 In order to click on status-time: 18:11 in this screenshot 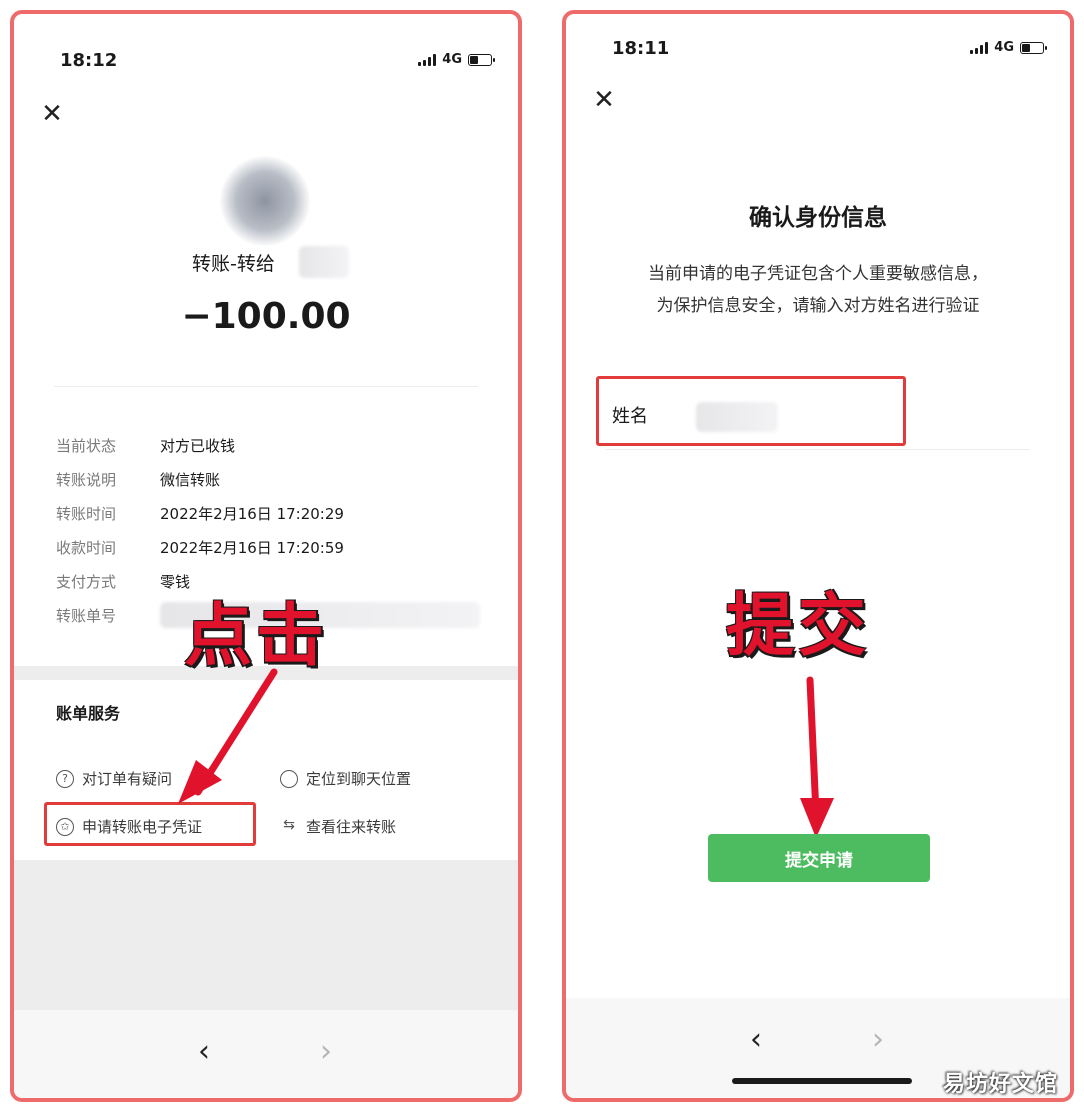, I will do `click(641, 48)`.